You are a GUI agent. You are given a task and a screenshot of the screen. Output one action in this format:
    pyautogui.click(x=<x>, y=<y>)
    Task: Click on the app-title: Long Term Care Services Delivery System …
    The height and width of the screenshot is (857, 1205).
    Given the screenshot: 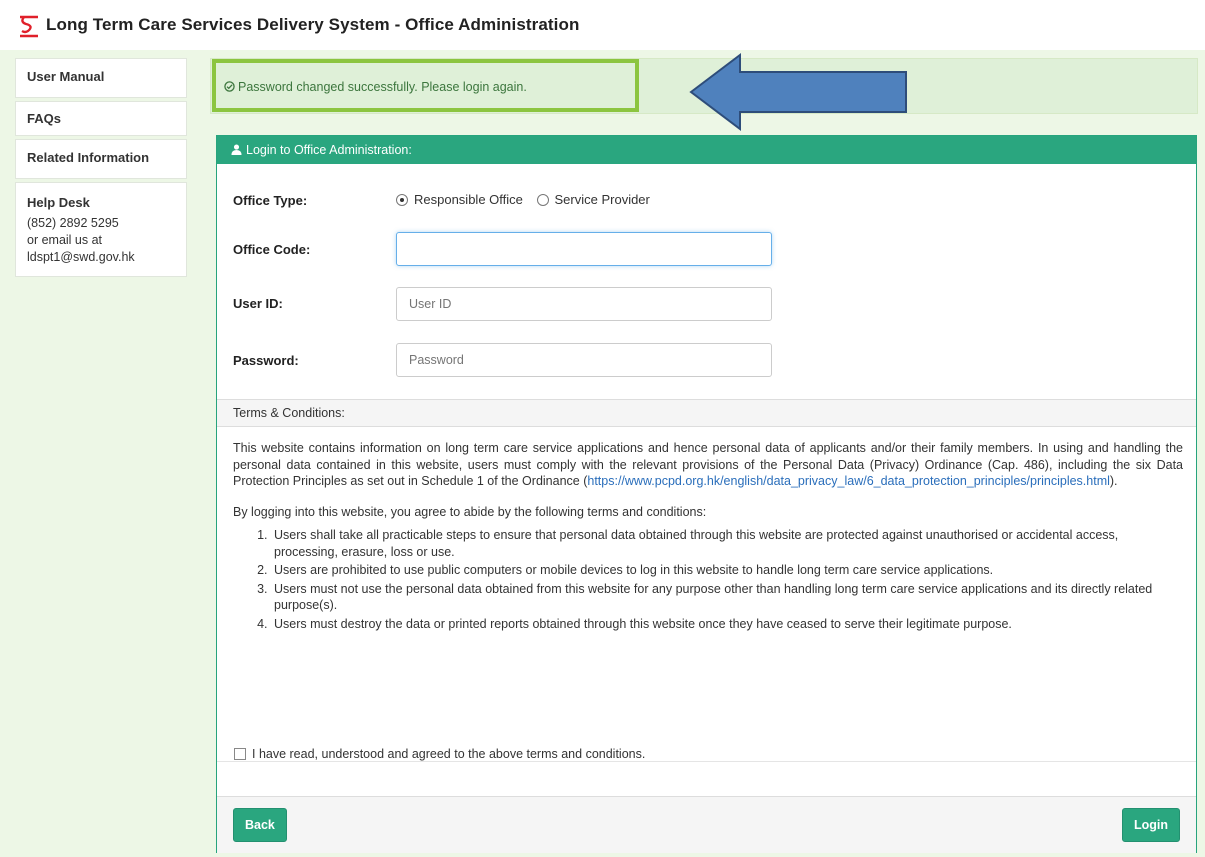 What is the action you would take?
    pyautogui.click(x=313, y=24)
    